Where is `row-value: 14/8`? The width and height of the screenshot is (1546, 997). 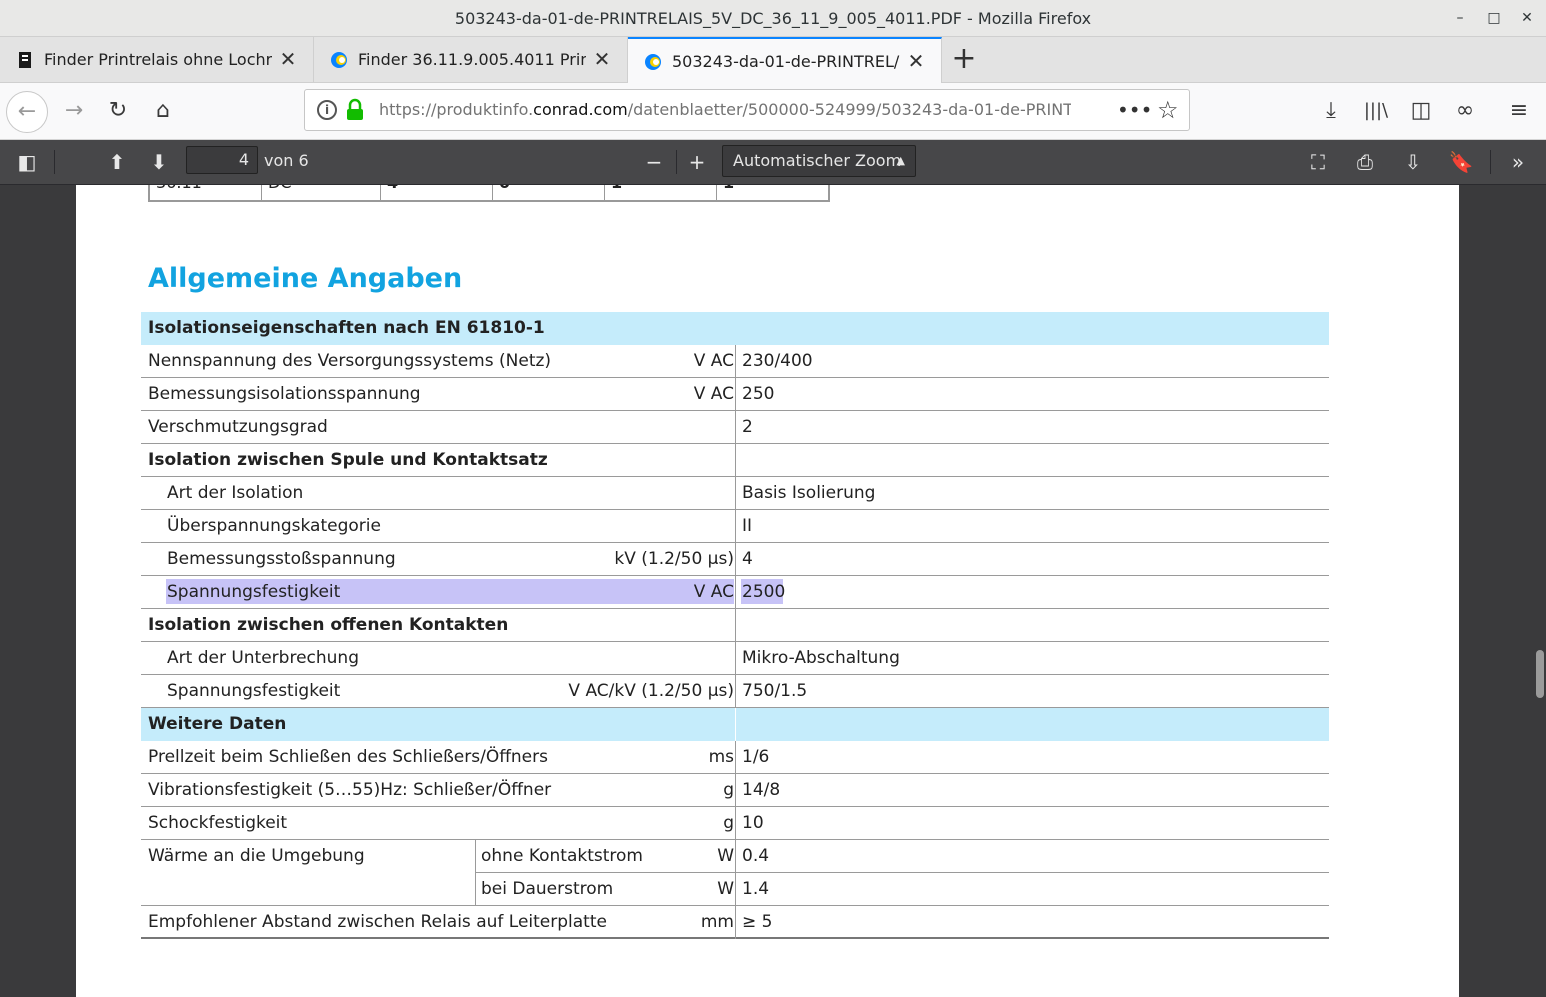
row-value: 14/8 is located at coordinates (761, 790).